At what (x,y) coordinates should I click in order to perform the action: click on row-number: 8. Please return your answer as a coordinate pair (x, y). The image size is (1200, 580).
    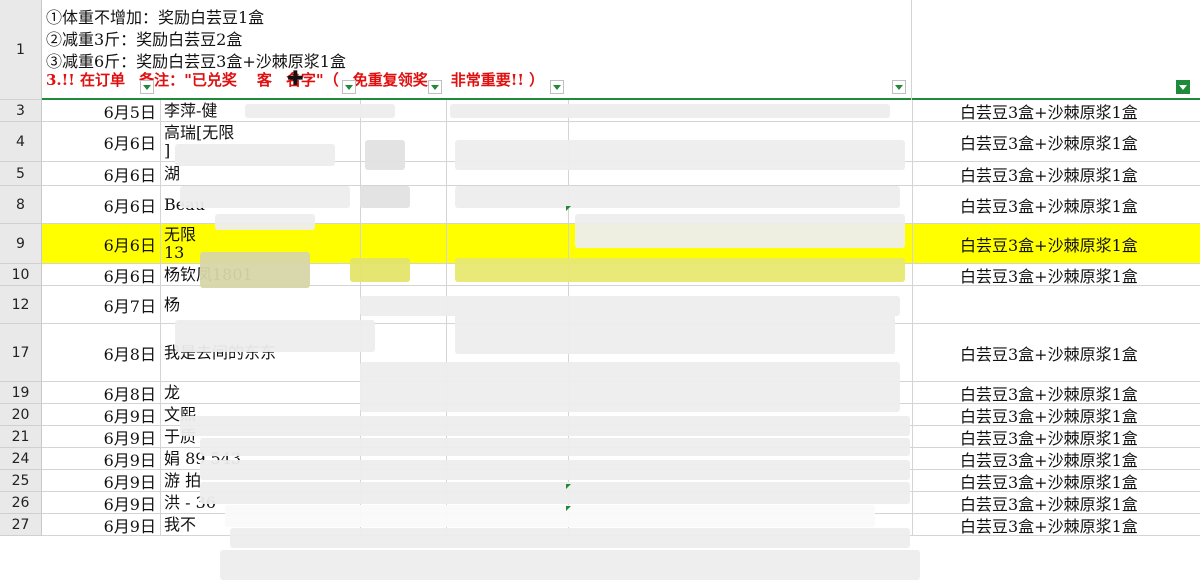
    Looking at the image, I should click on (20, 204).